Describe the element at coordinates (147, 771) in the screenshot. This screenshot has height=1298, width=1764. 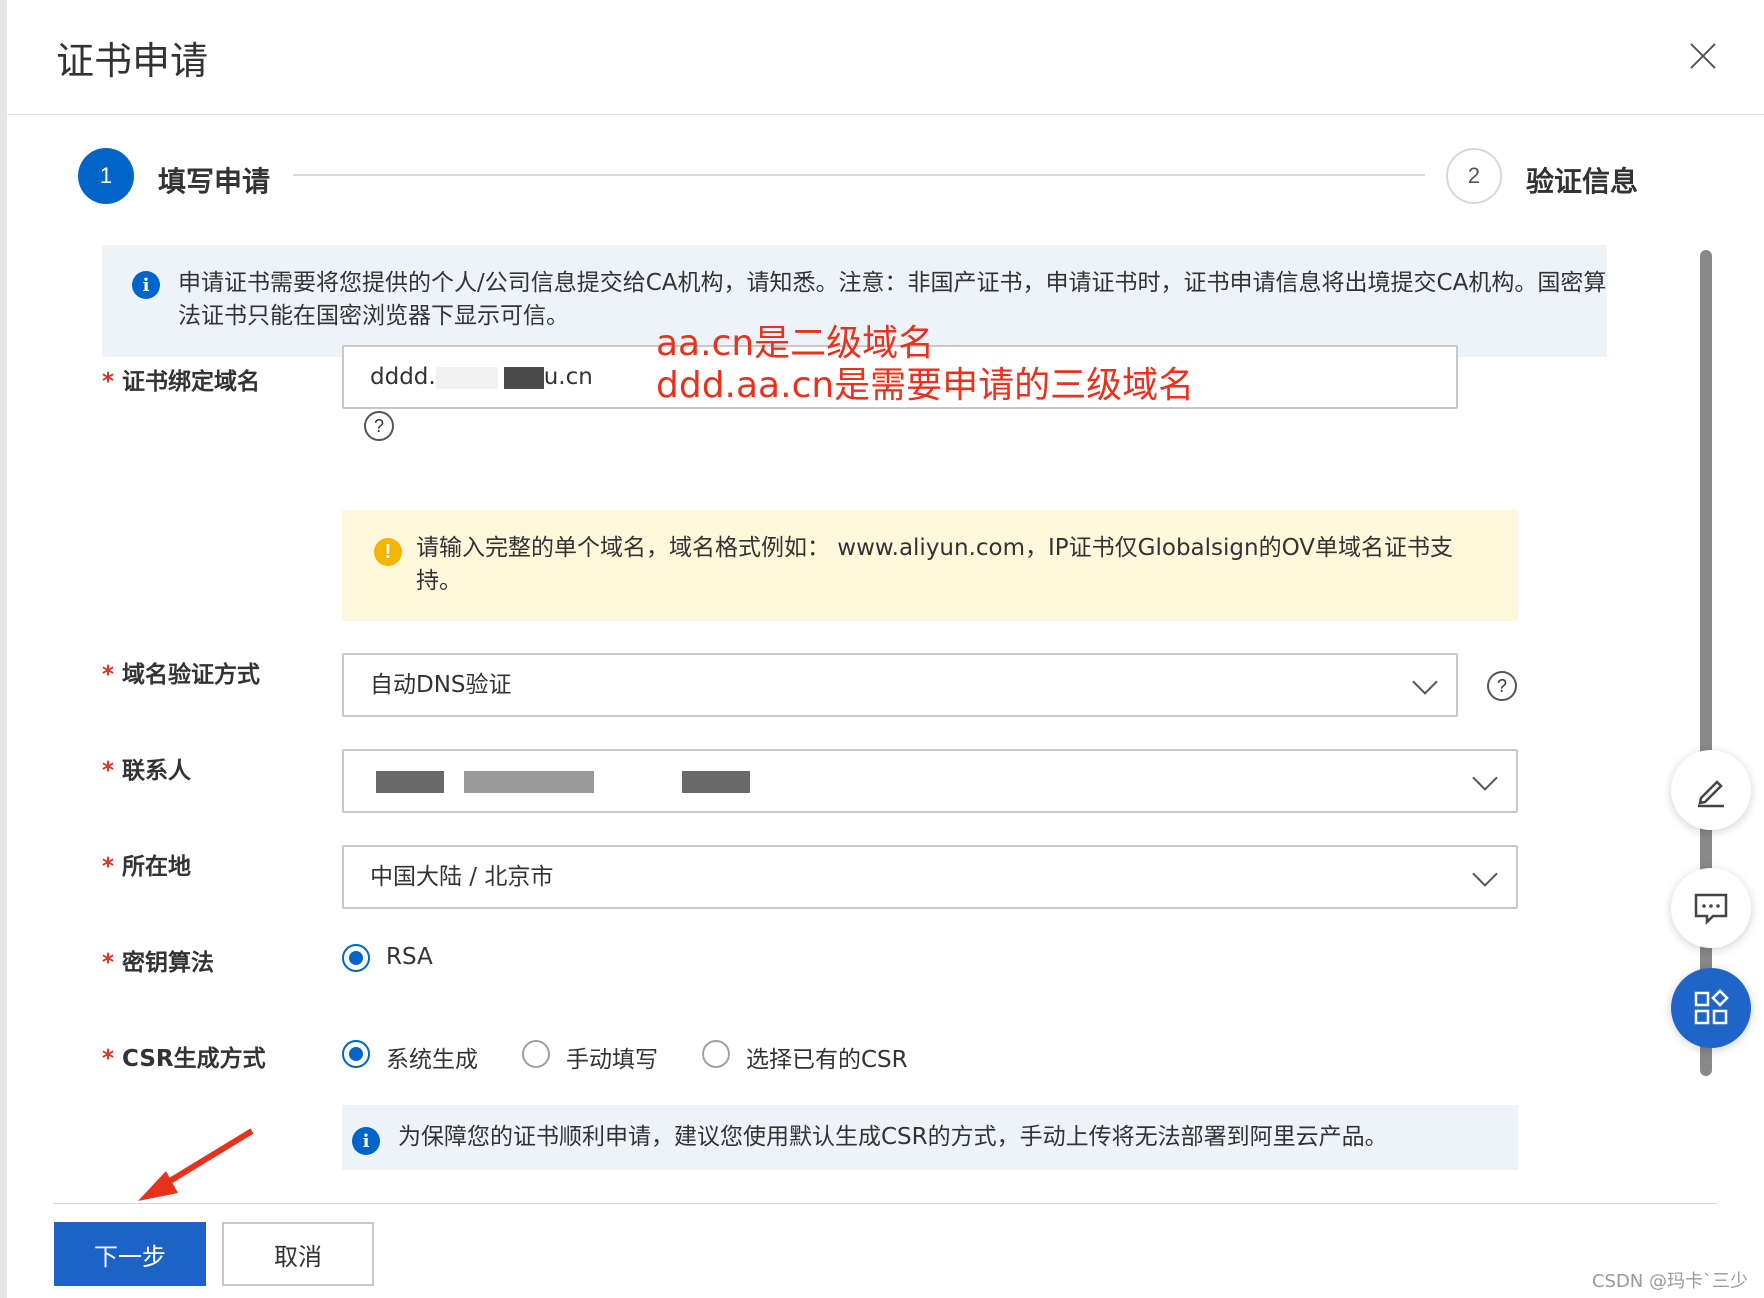
I see `contact-label: * 联系人` at that location.